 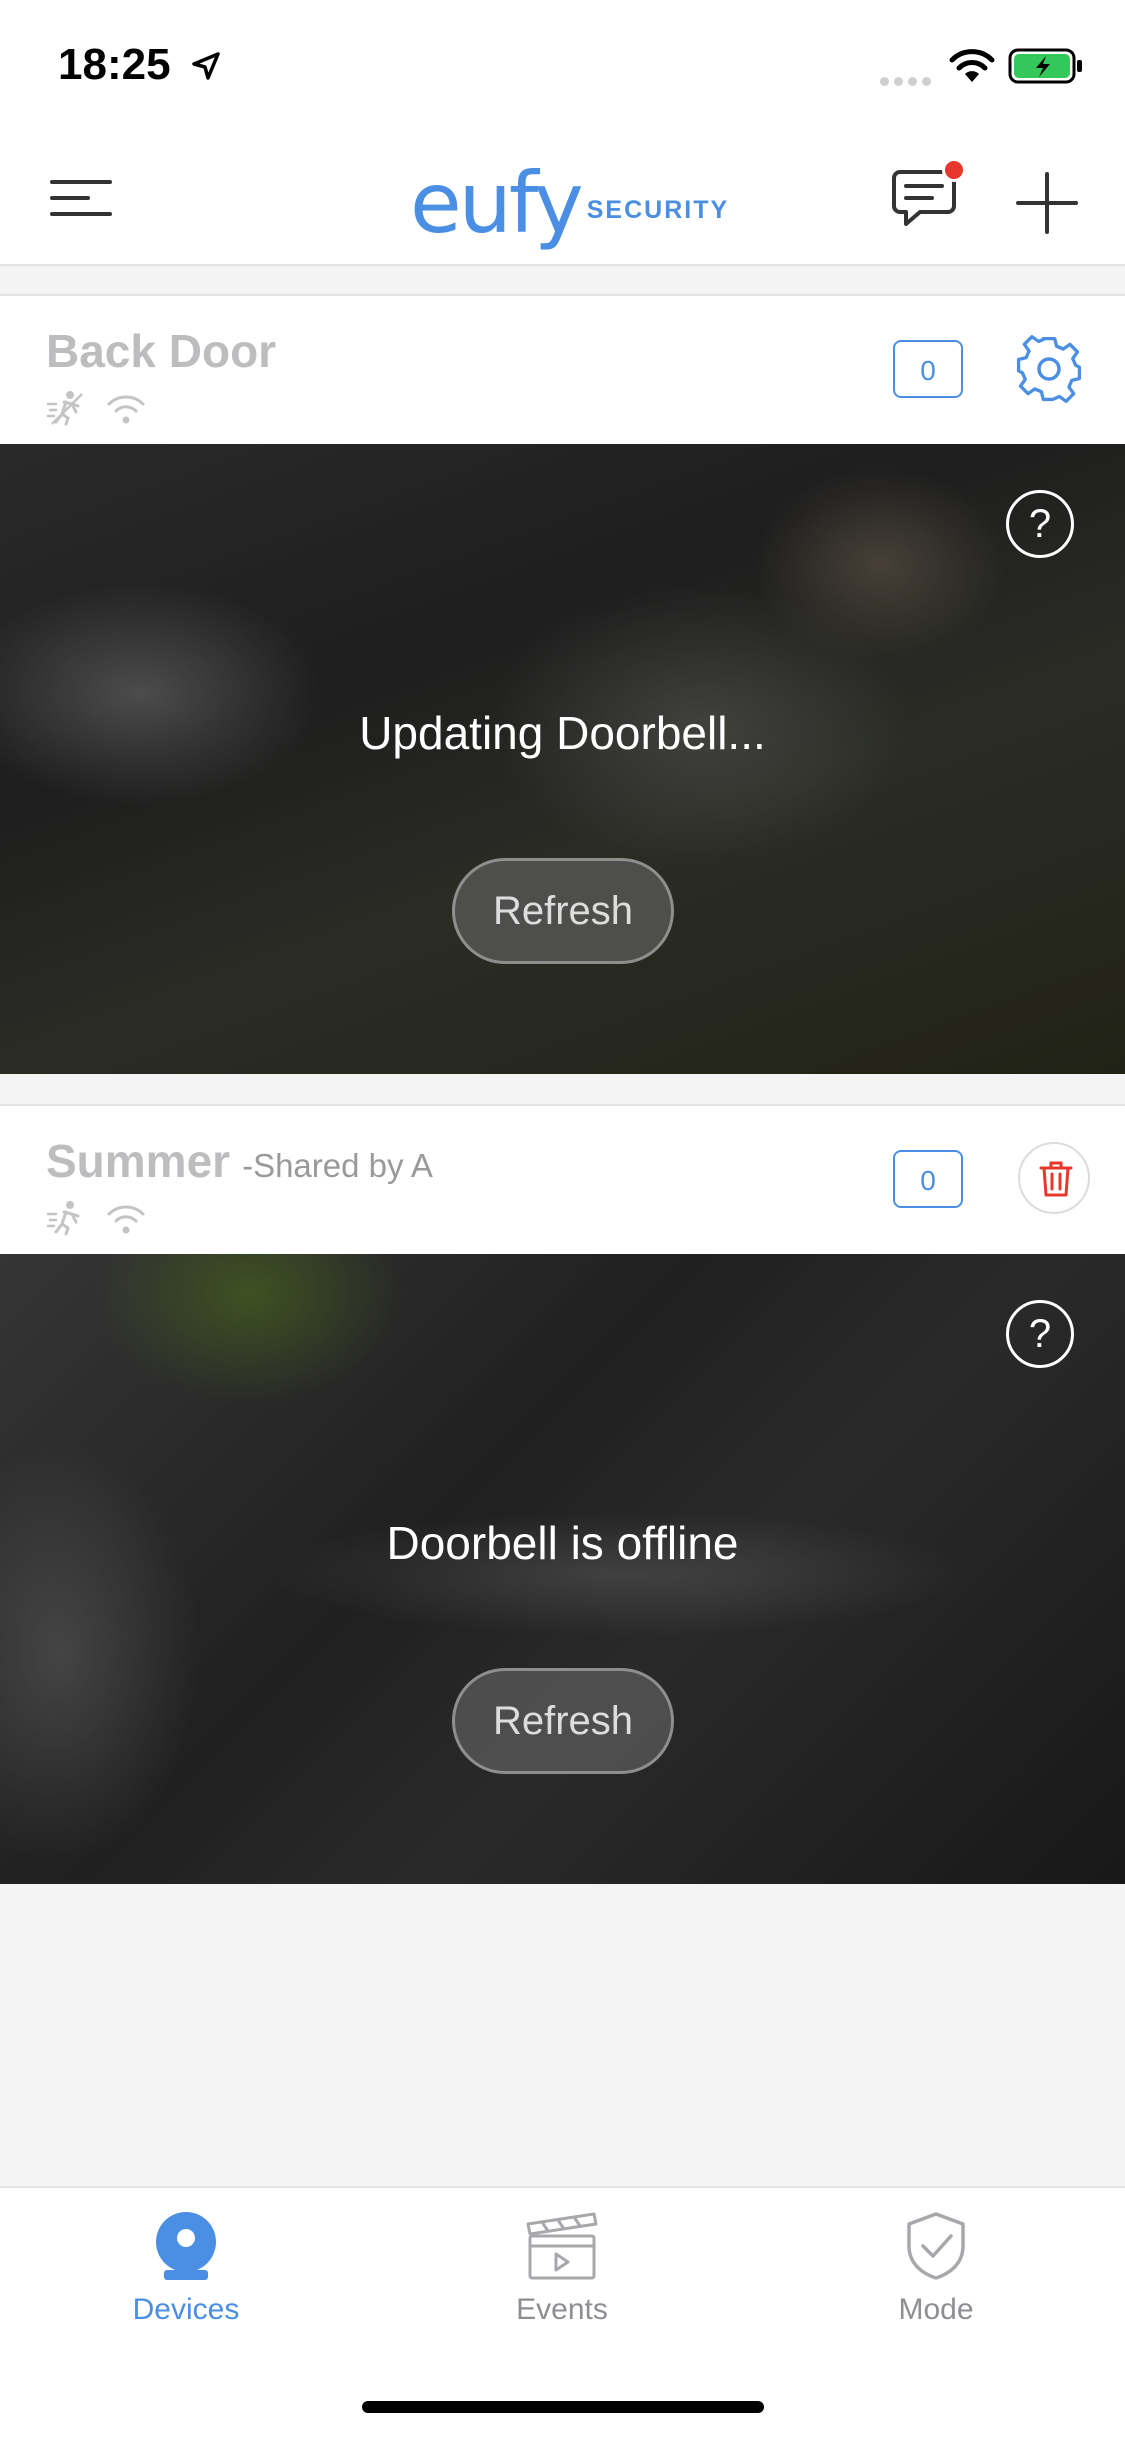 What do you see at coordinates (562, 369) in the screenshot?
I see `device-card-header: Back Door 0` at bounding box center [562, 369].